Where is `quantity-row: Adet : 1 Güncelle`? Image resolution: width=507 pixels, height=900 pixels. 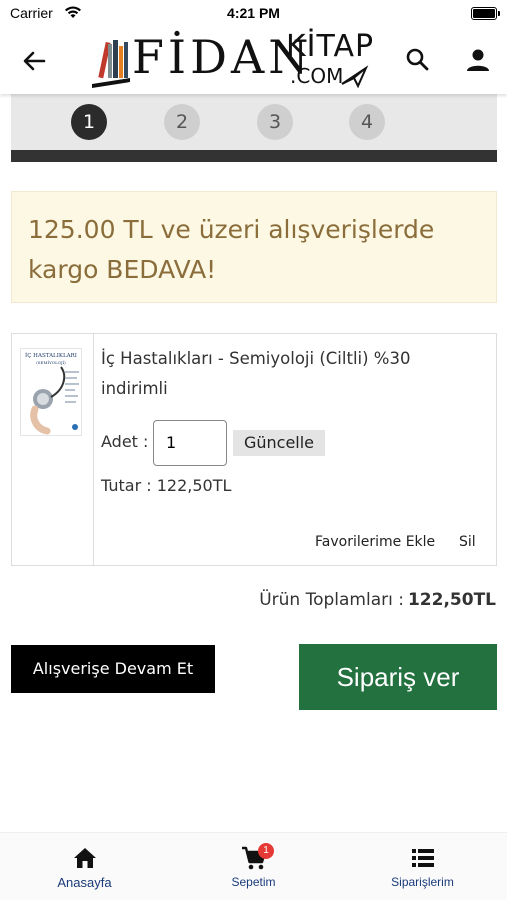 quantity-row: Adet : 1 Güncelle is located at coordinates (291, 443).